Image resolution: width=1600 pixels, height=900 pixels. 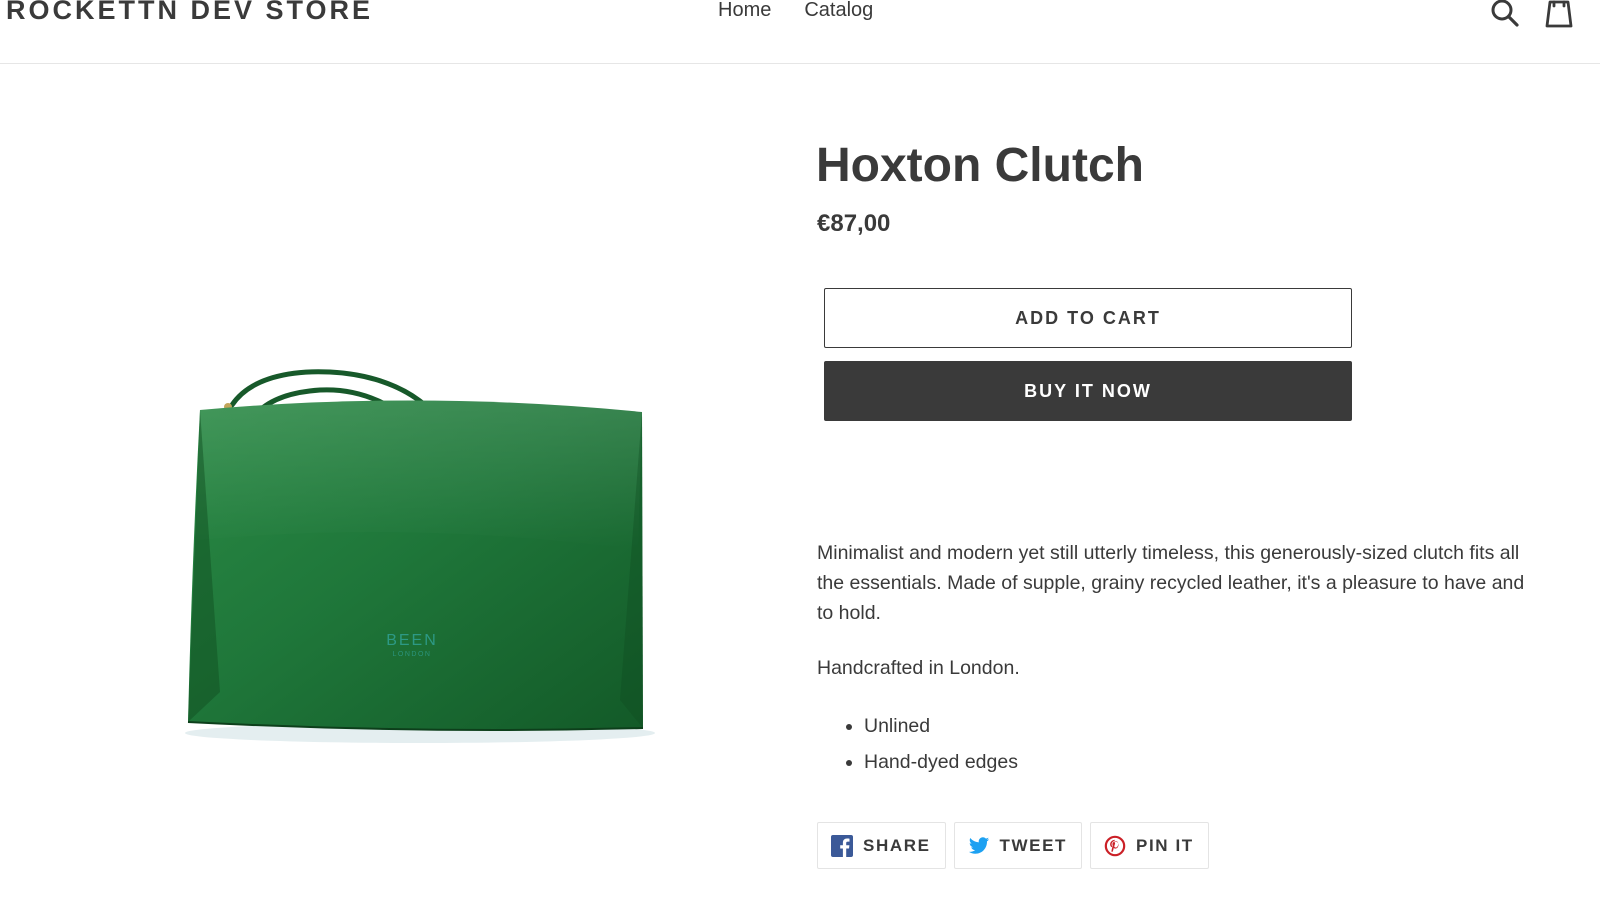 I want to click on feature-item: Hand-dyed edges, so click(x=1200, y=762).